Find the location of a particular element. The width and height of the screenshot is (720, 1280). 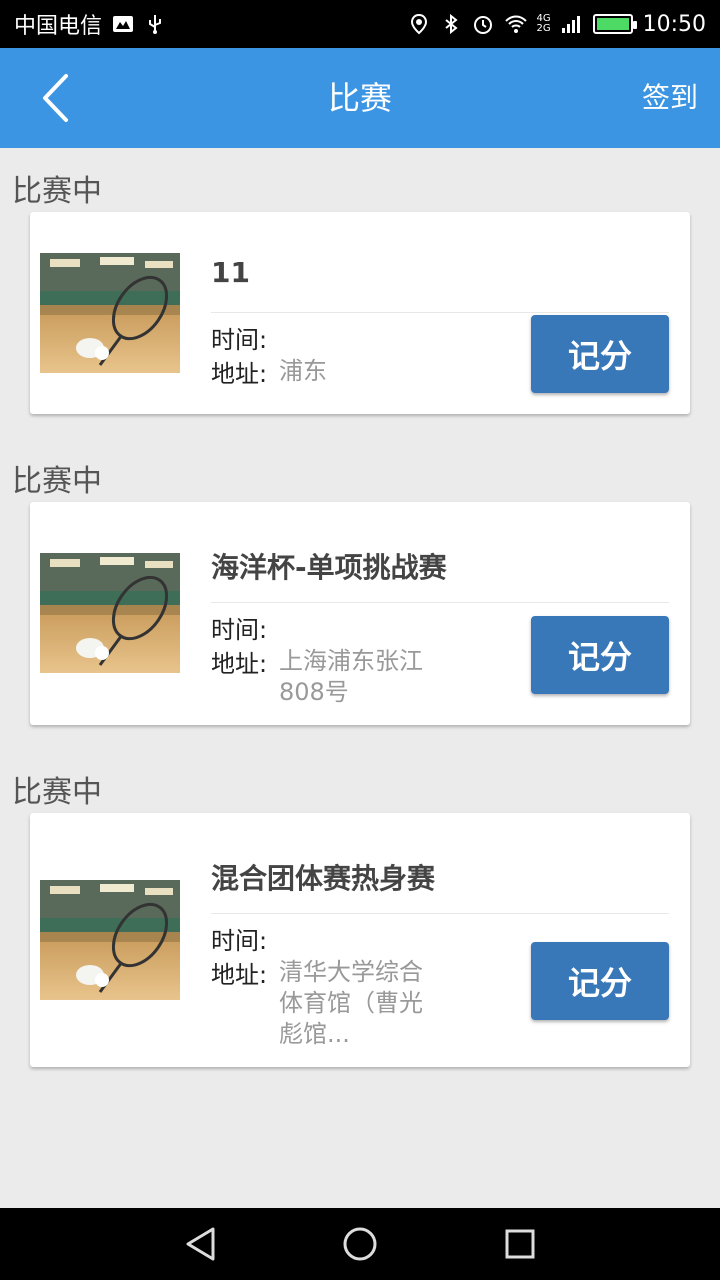

network-type-indicator: 4G 2G is located at coordinates (543, 24).